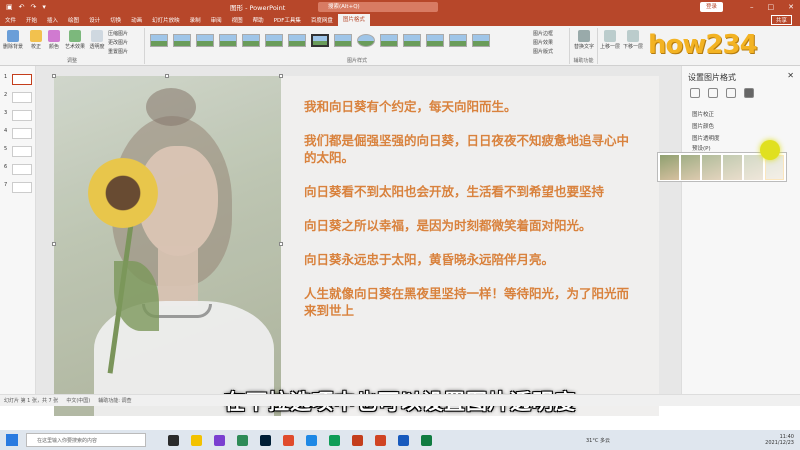 This screenshot has height=450, width=800. I want to click on compress-pictures-button: 压缩图片, so click(126, 33).